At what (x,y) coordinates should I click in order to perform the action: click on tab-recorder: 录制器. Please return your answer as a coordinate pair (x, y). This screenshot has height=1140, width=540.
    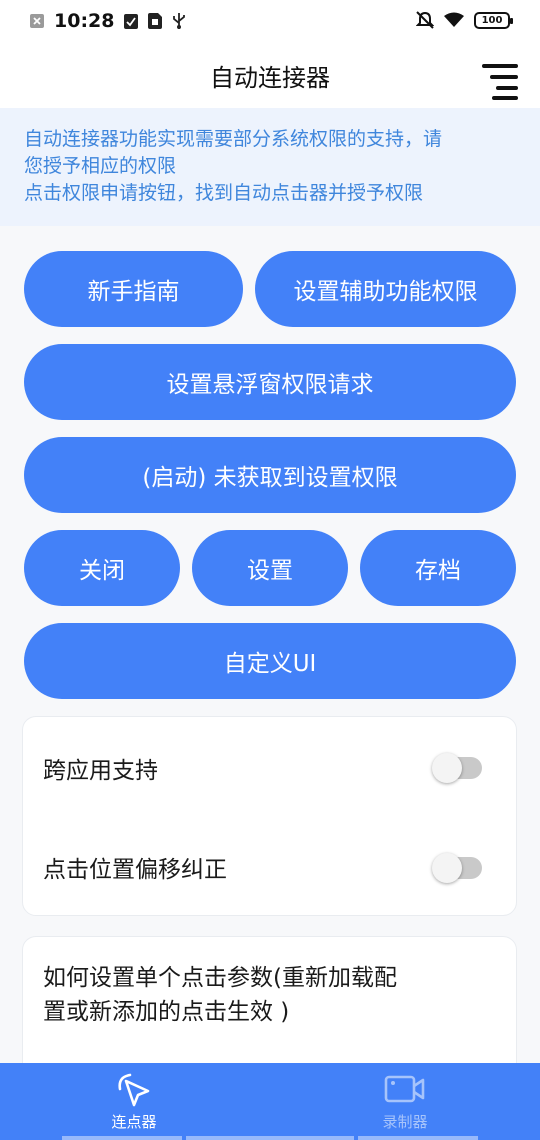
    Looking at the image, I should click on (405, 1101).